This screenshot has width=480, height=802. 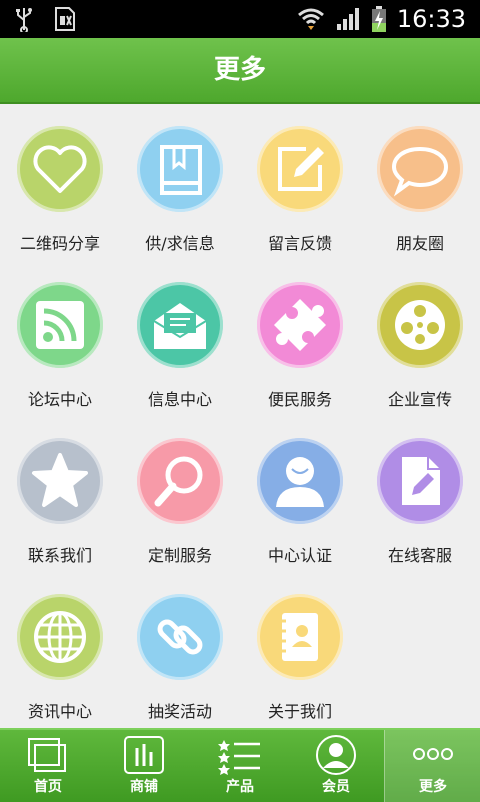 I want to click on note-pen-icon, so click(x=301, y=169).